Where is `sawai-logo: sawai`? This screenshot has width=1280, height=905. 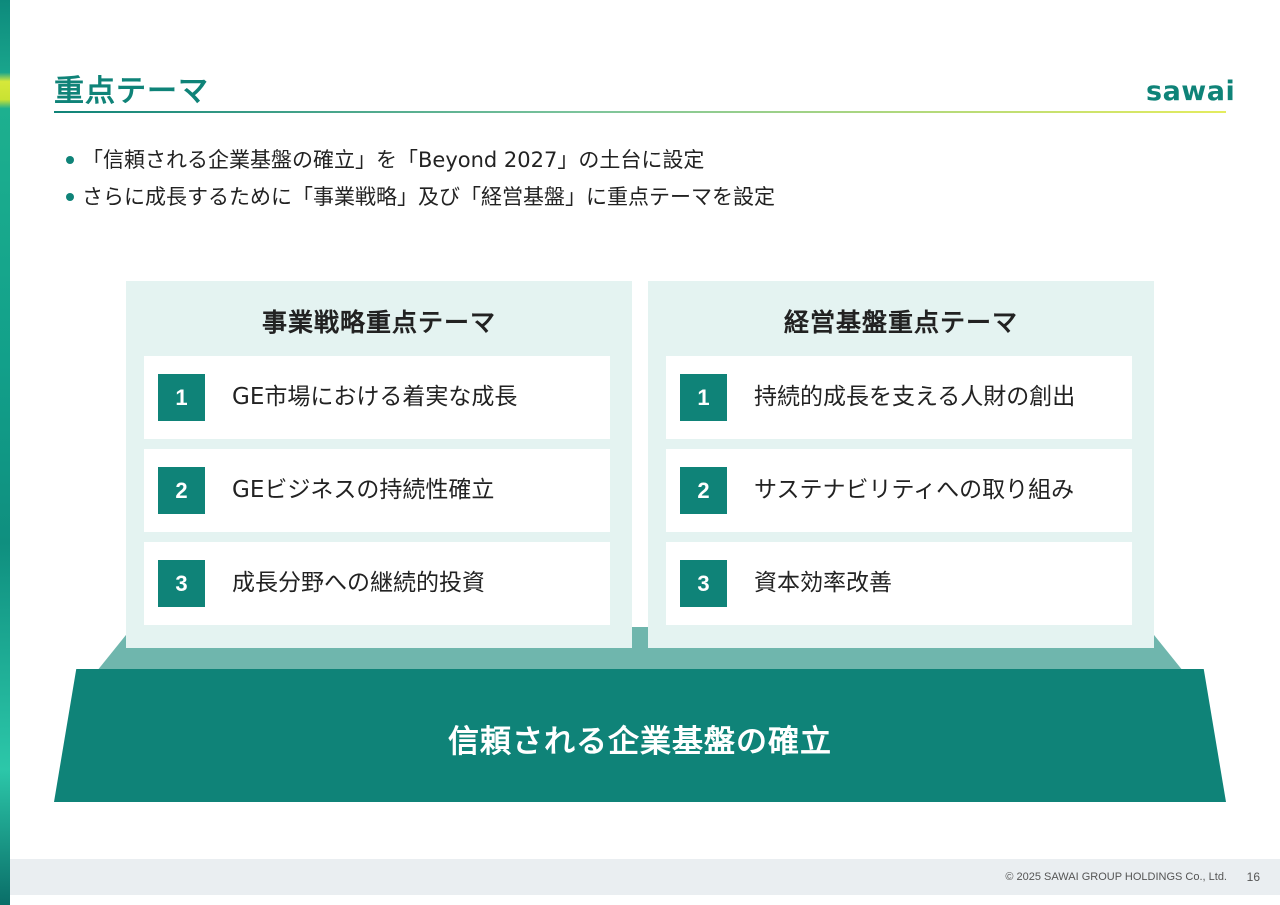
sawai-logo: sawai is located at coordinates (1191, 91).